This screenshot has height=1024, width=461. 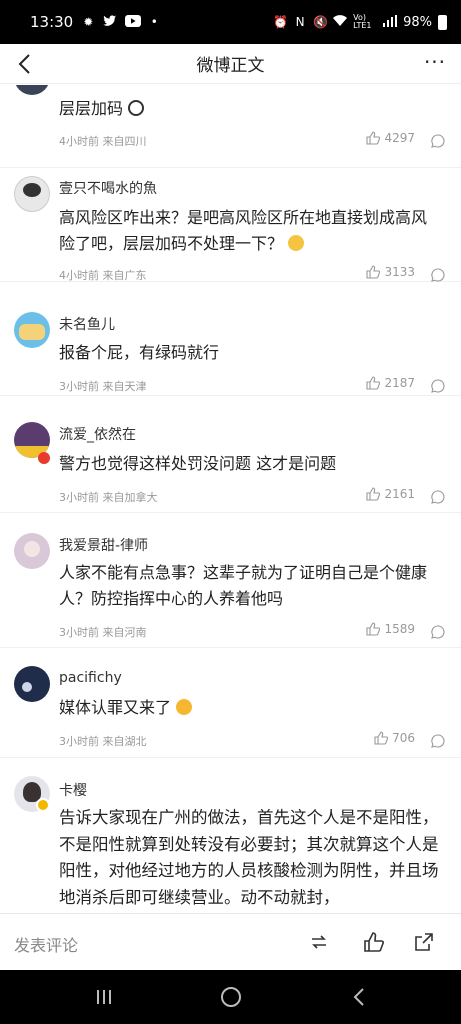 What do you see at coordinates (230, 941) in the screenshot?
I see `bottom-action-bar: 发表评论` at bounding box center [230, 941].